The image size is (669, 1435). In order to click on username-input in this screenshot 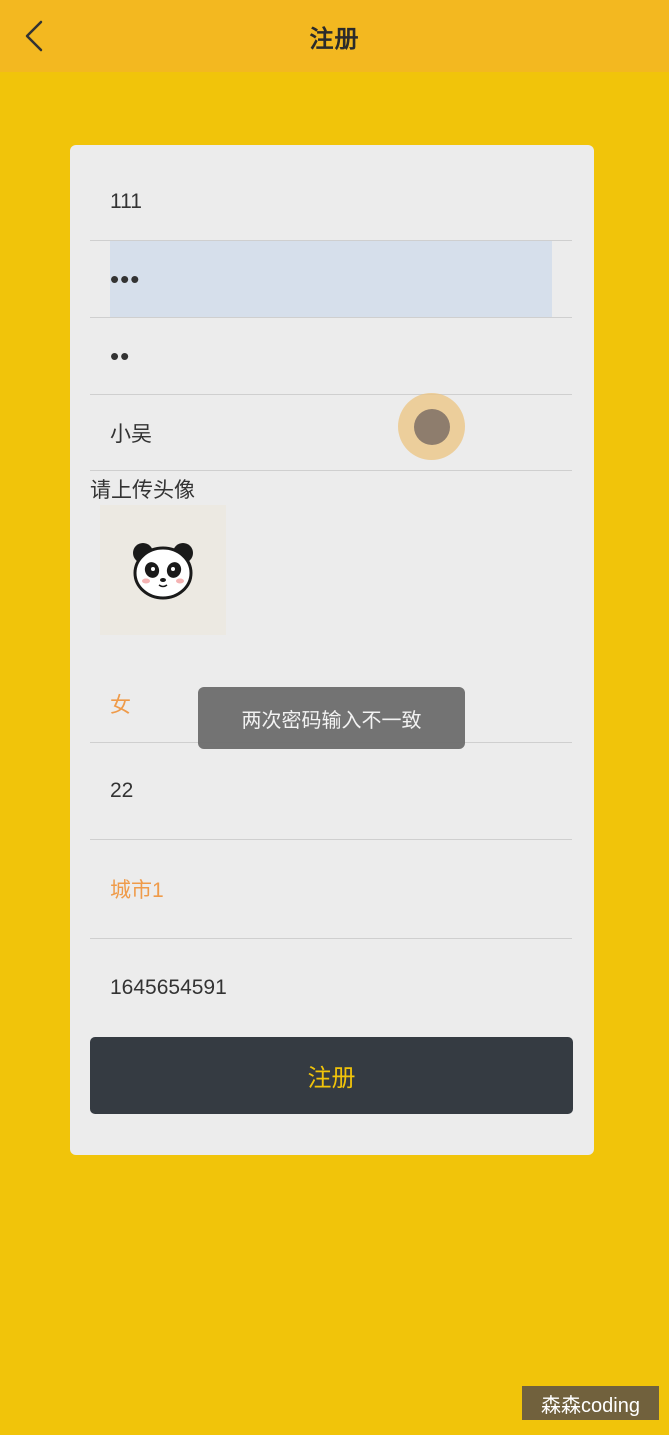, I will do `click(331, 201)`.